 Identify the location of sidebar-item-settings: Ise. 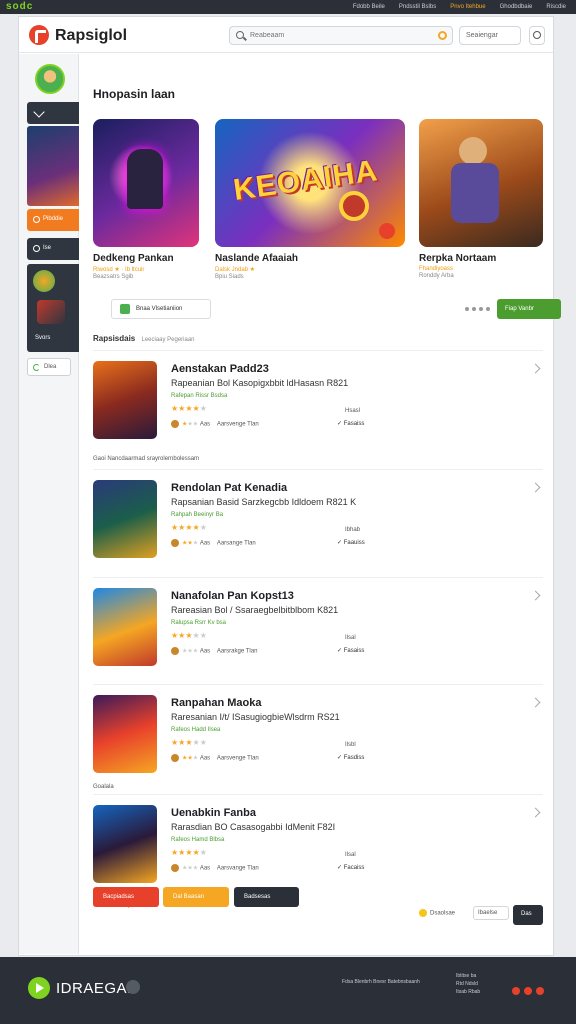
(53, 249).